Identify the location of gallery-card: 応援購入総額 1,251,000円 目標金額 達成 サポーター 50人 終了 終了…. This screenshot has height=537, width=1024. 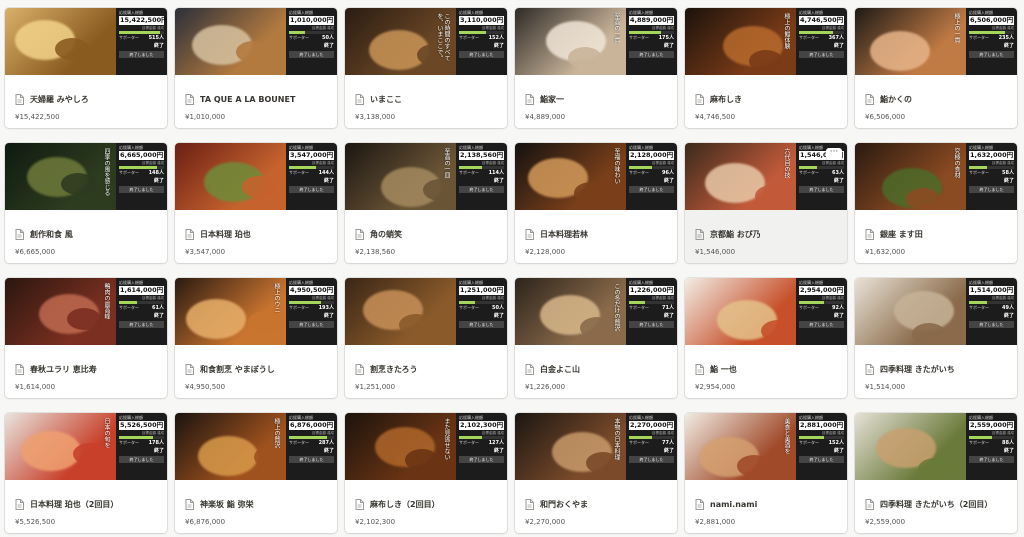
(426, 338).